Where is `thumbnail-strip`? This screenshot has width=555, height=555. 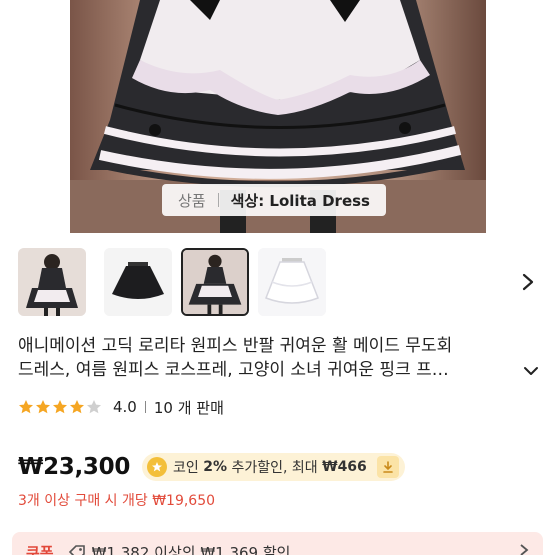
thumbnail-strip is located at coordinates (277, 282).